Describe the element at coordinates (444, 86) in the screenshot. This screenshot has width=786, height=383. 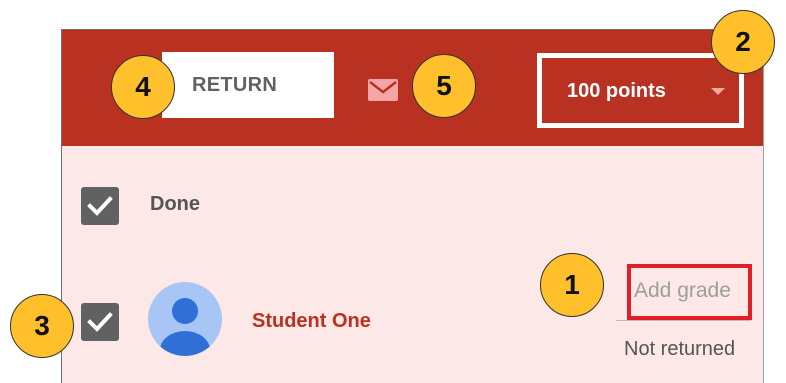
I see `callout-5: 5` at that location.